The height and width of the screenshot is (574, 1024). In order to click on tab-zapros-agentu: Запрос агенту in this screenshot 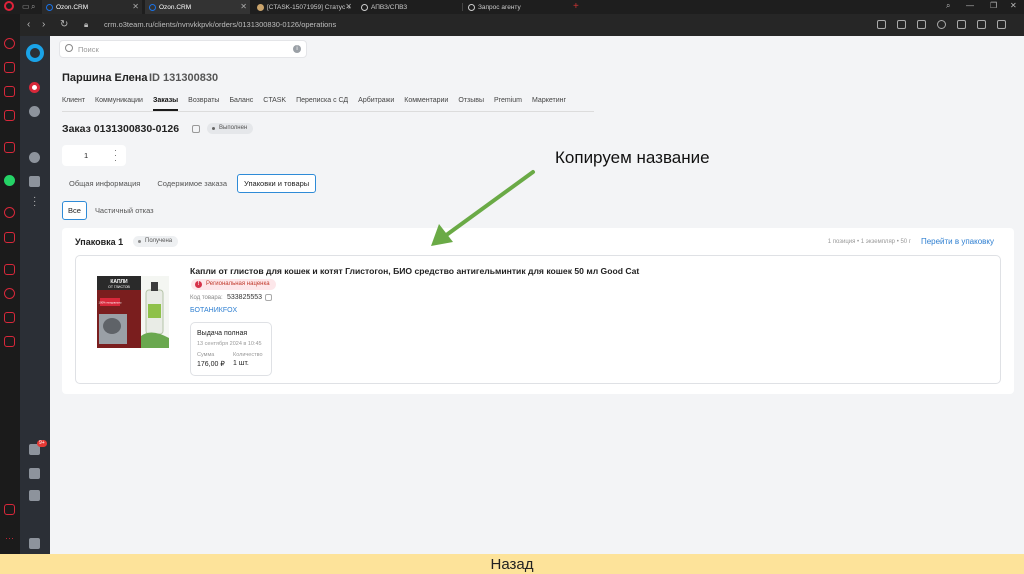, I will do `click(516, 7)`.